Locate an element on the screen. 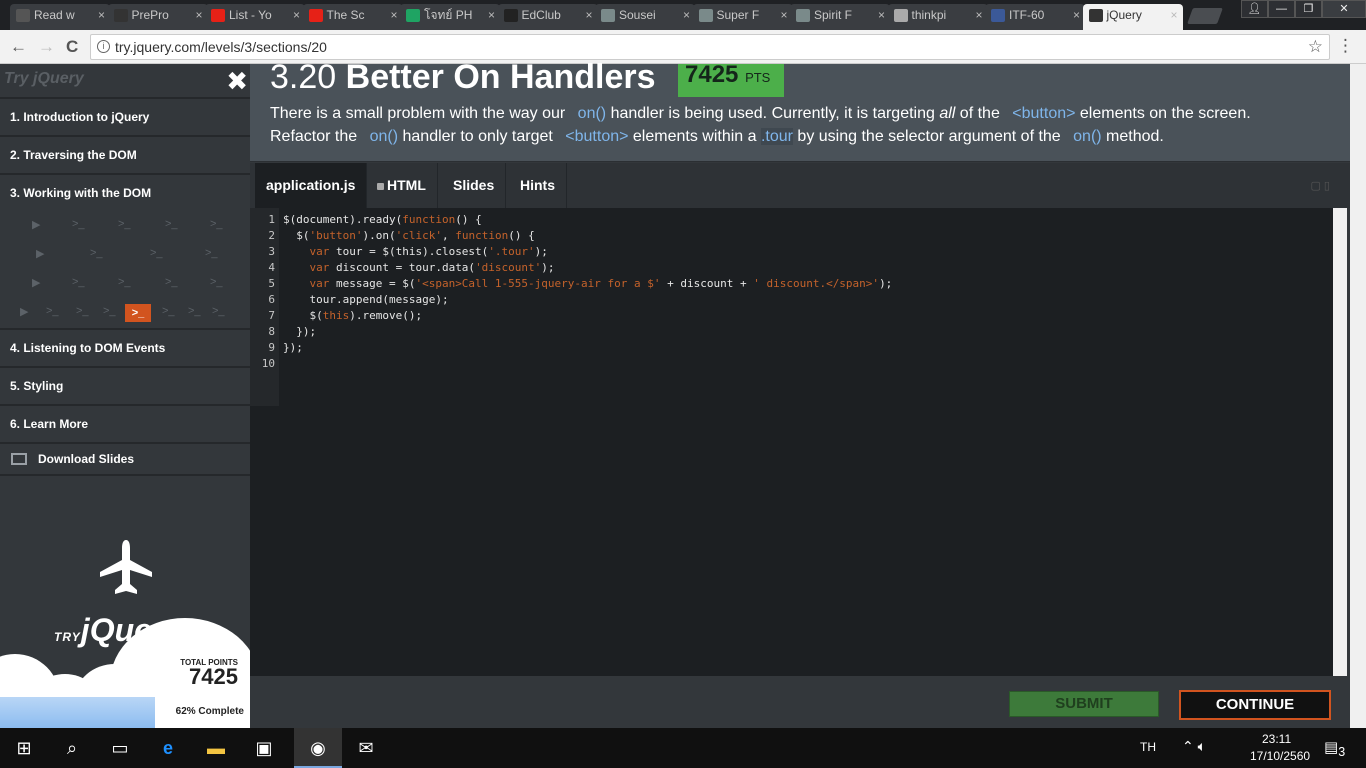 The height and width of the screenshot is (768, 1366). store-icon: ▣ is located at coordinates (264, 748).